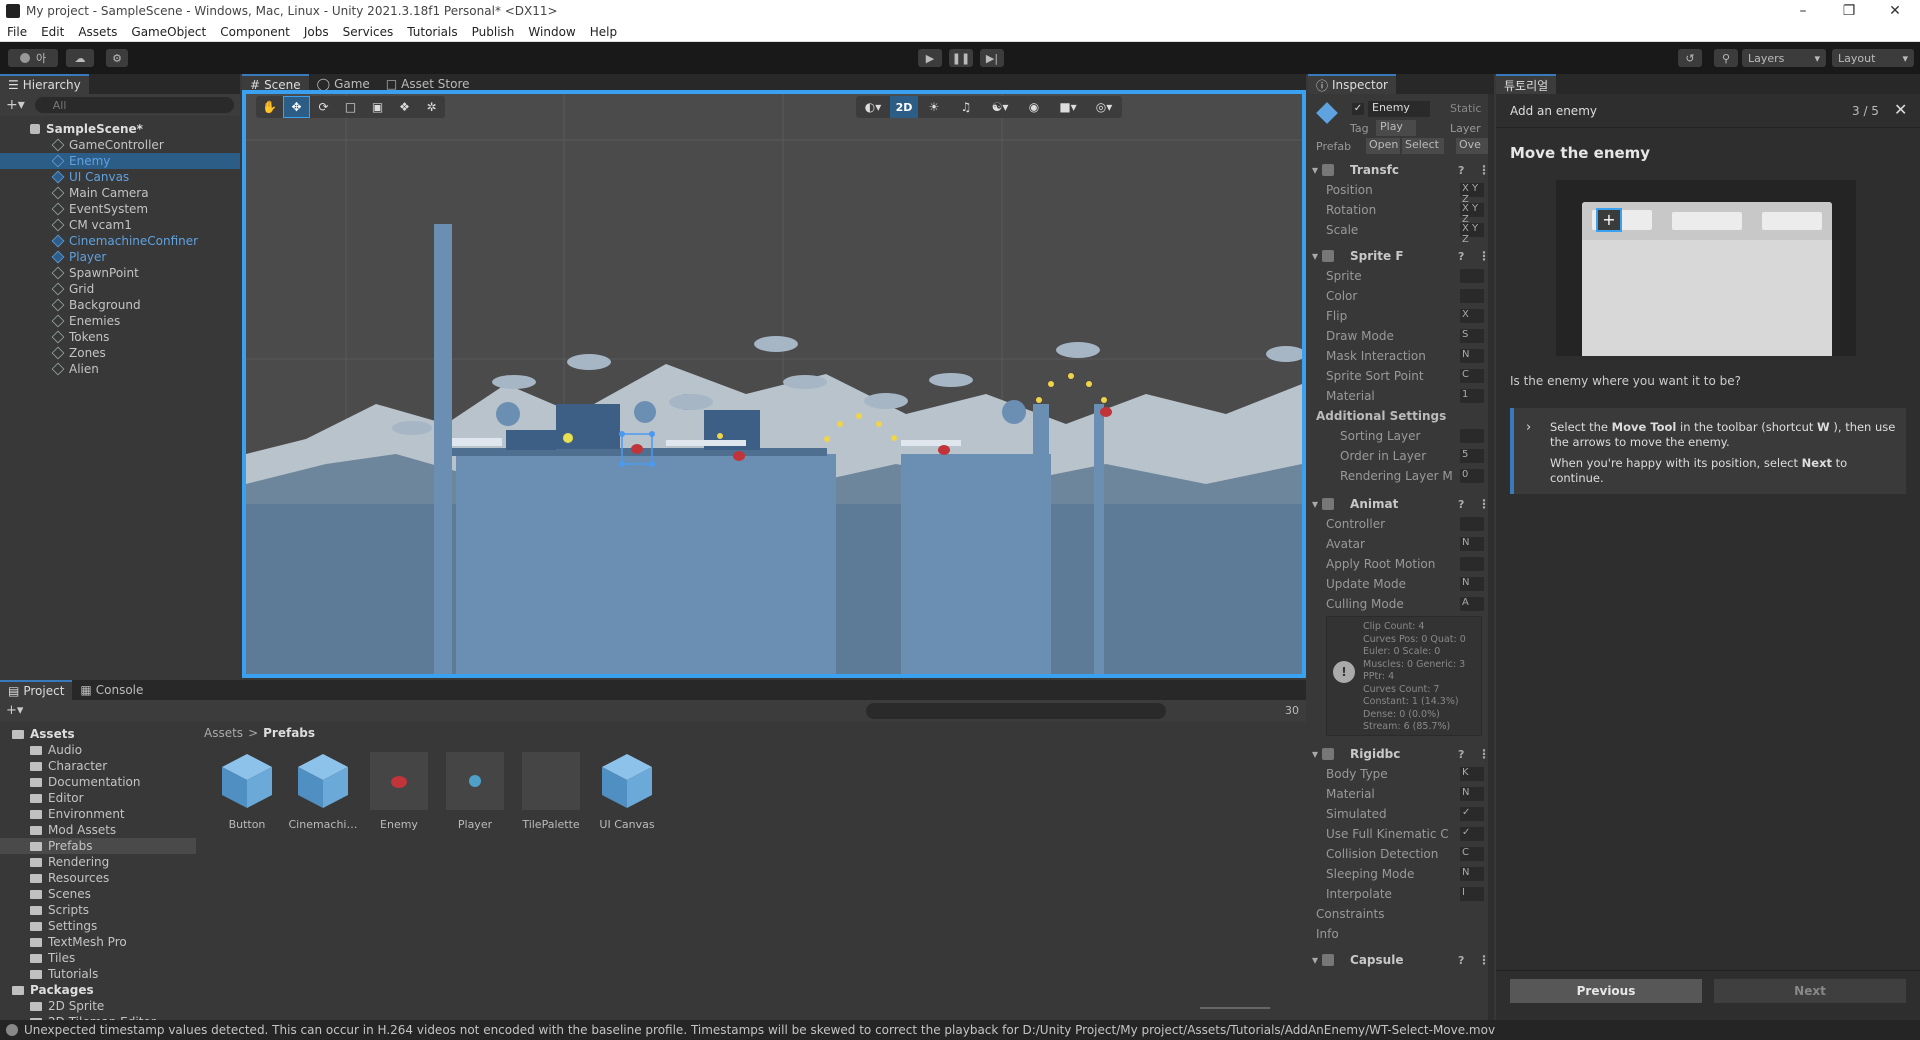  Describe the element at coordinates (961, 58) in the screenshot. I see `pause-button: ❚❚` at that location.